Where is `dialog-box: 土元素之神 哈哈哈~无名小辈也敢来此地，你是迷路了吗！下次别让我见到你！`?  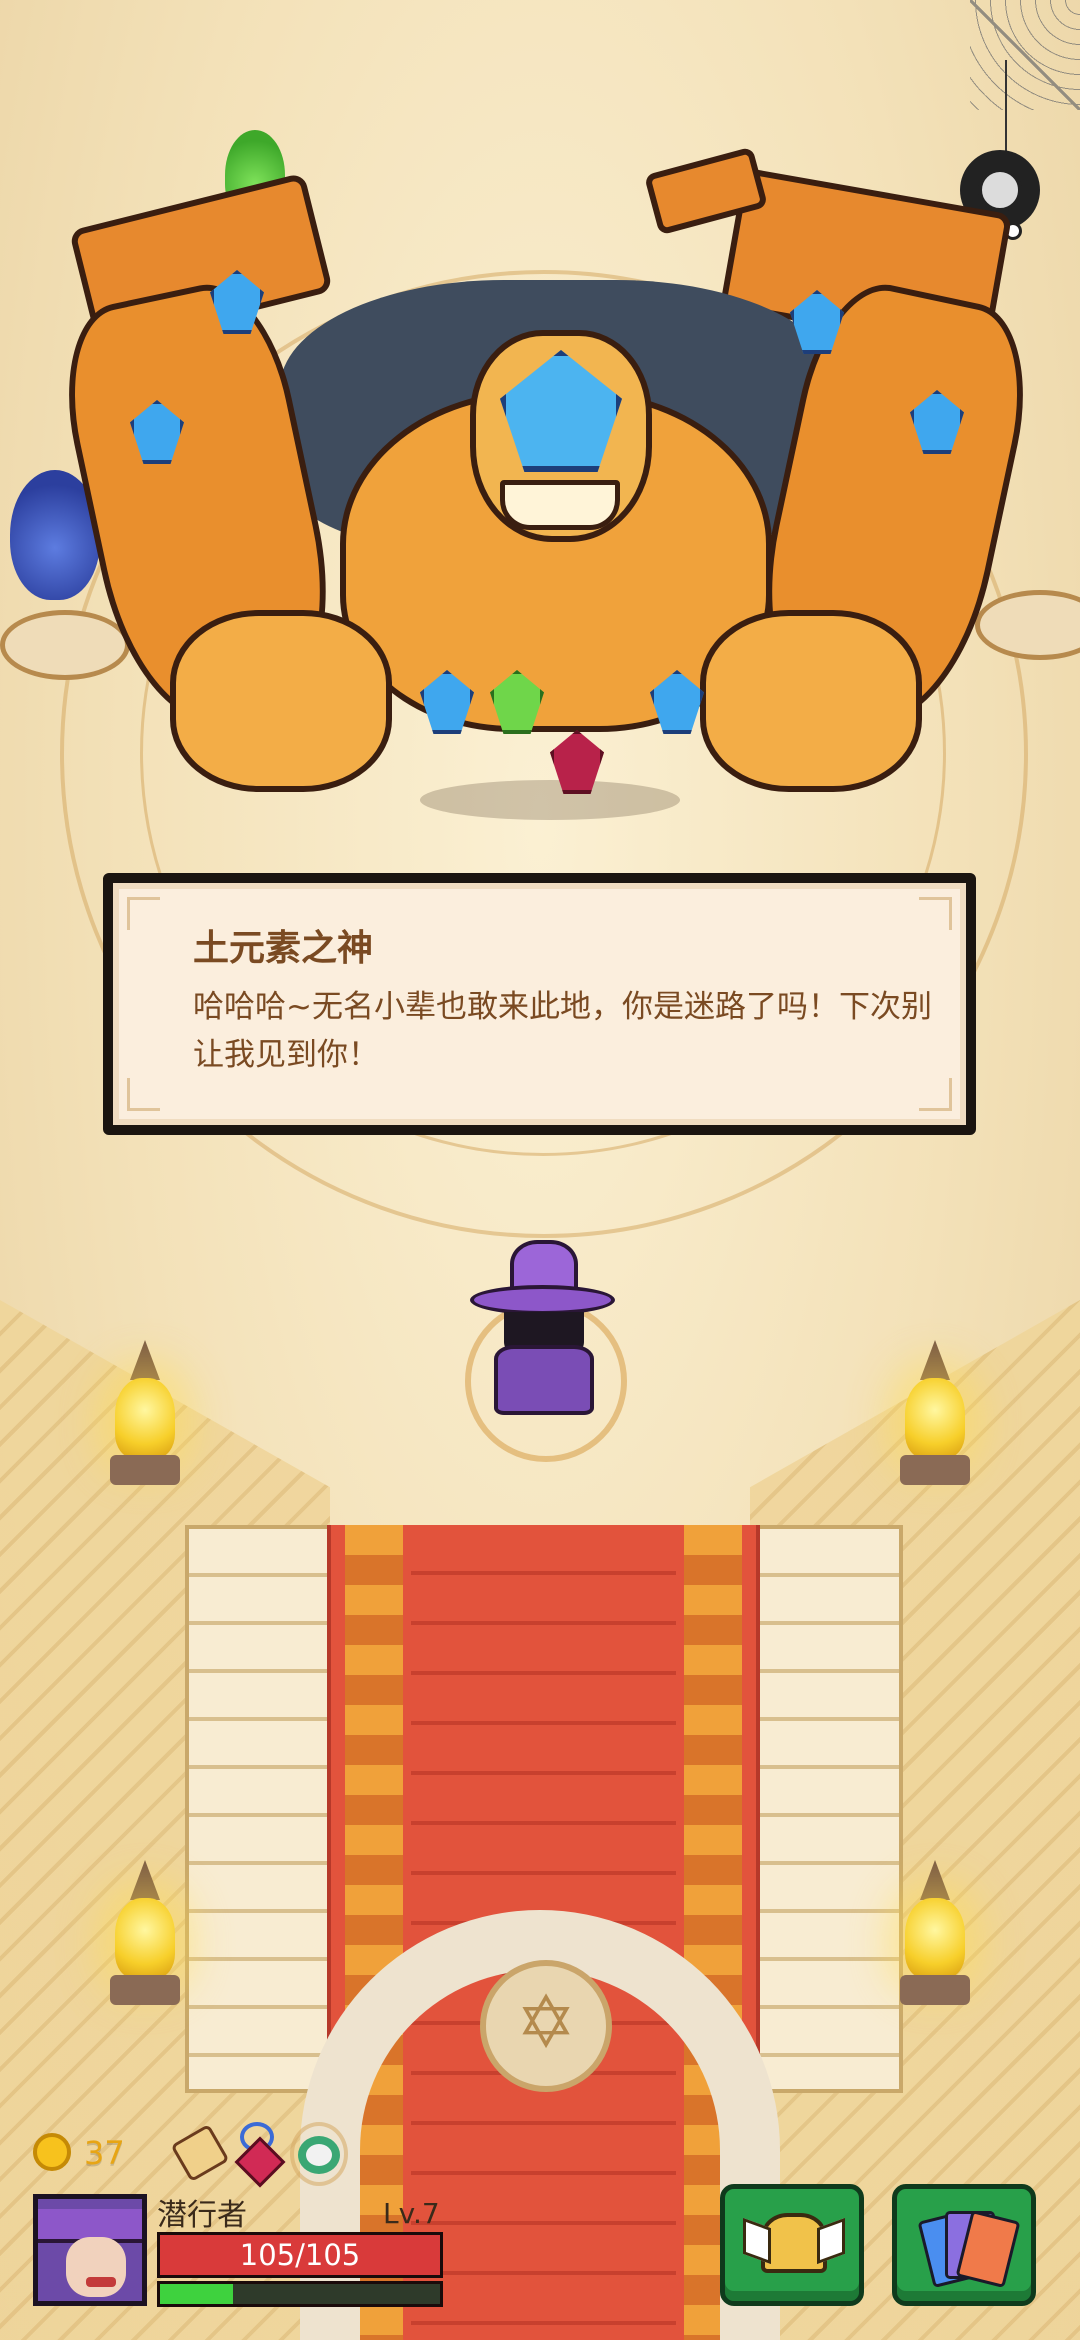
dialog-box: 土元素之神 哈哈哈~无名小辈也敢来此地，你是迷路了吗！下次别让我见到你！ is located at coordinates (539, 1004).